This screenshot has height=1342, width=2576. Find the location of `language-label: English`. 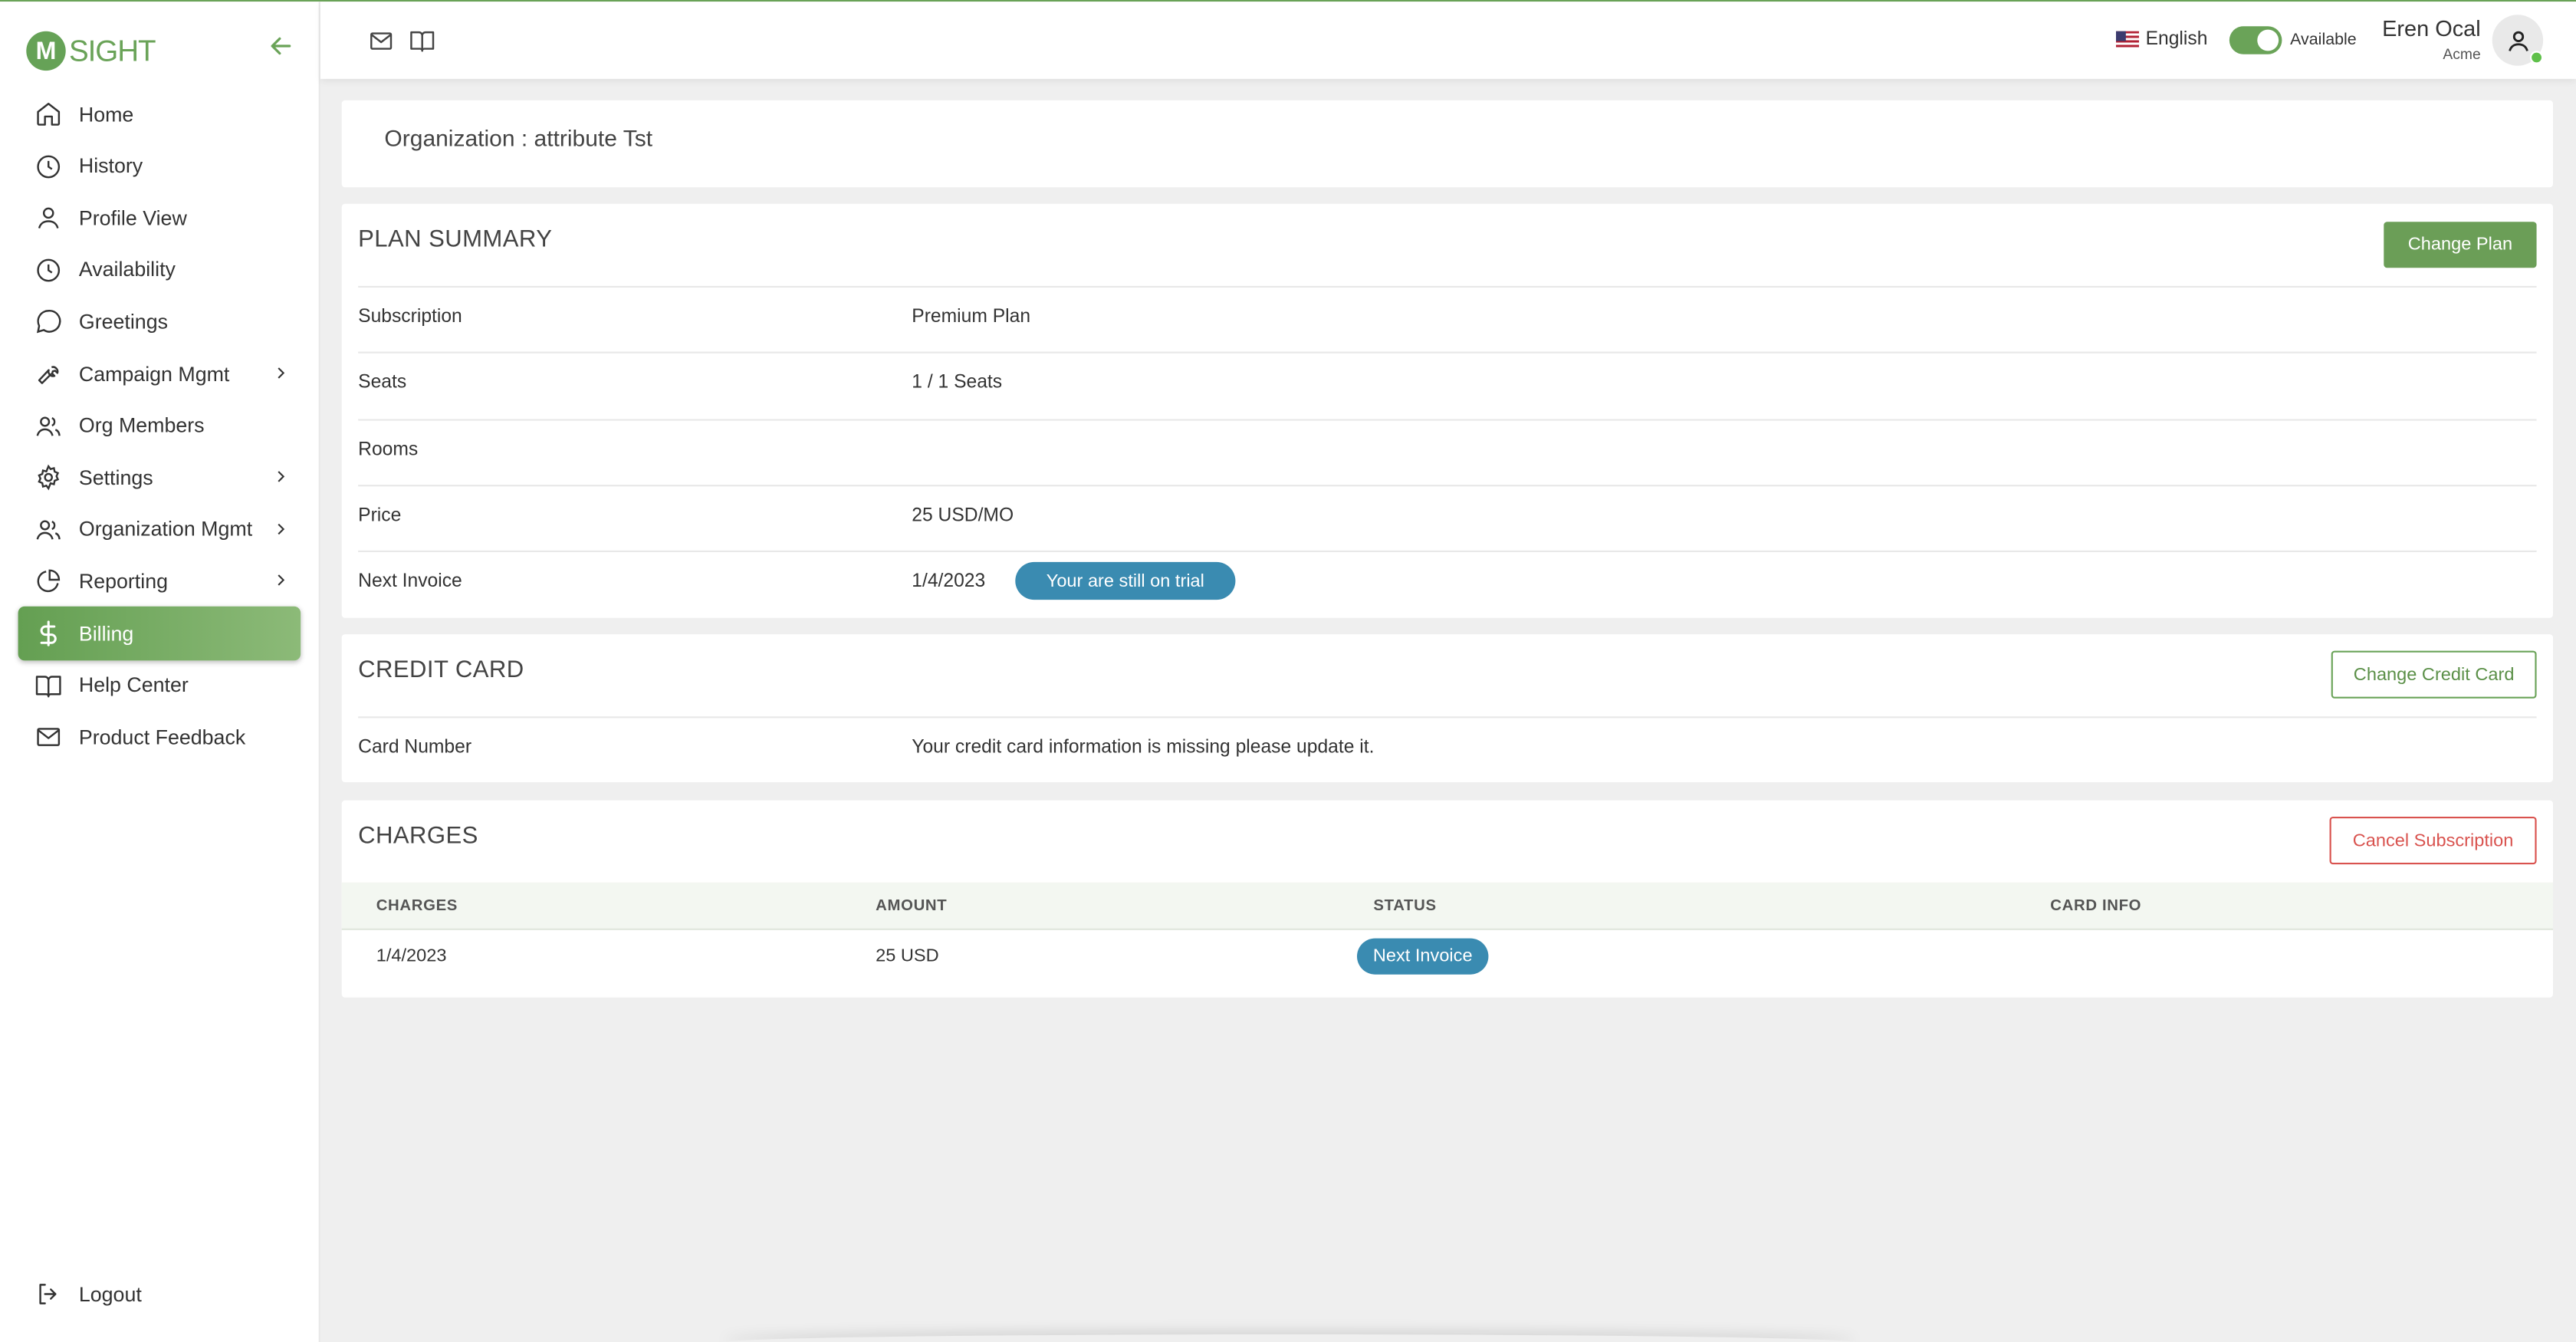

language-label: English is located at coordinates (2177, 39).